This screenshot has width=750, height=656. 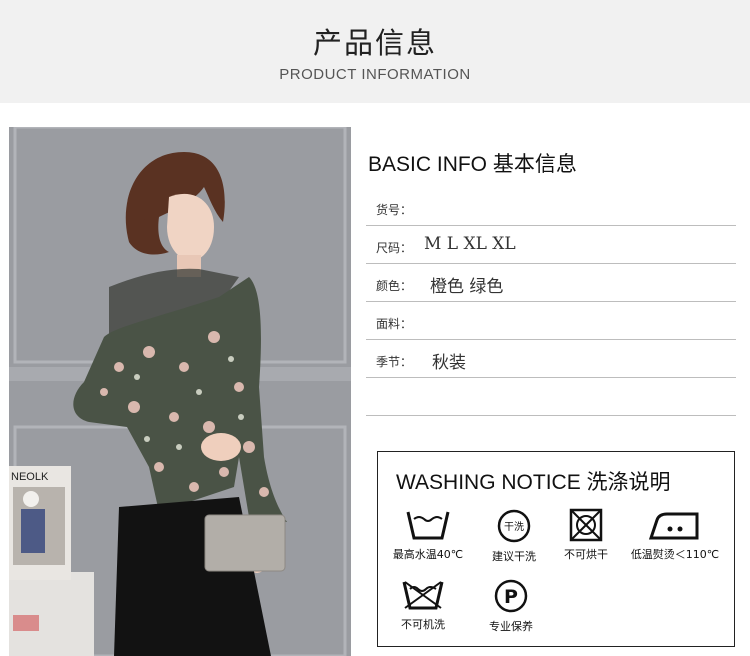 I want to click on section-title: 产品信息, so click(x=374, y=43).